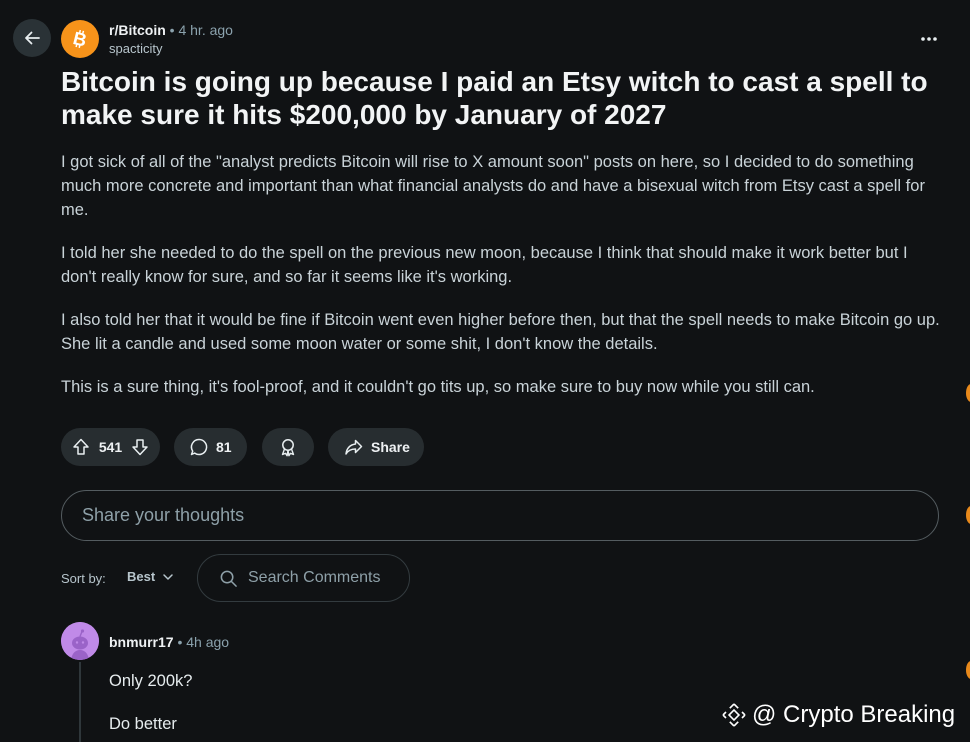 This screenshot has height=742, width=970. I want to click on watermark-text: @ Crypto Breaking, so click(854, 714).